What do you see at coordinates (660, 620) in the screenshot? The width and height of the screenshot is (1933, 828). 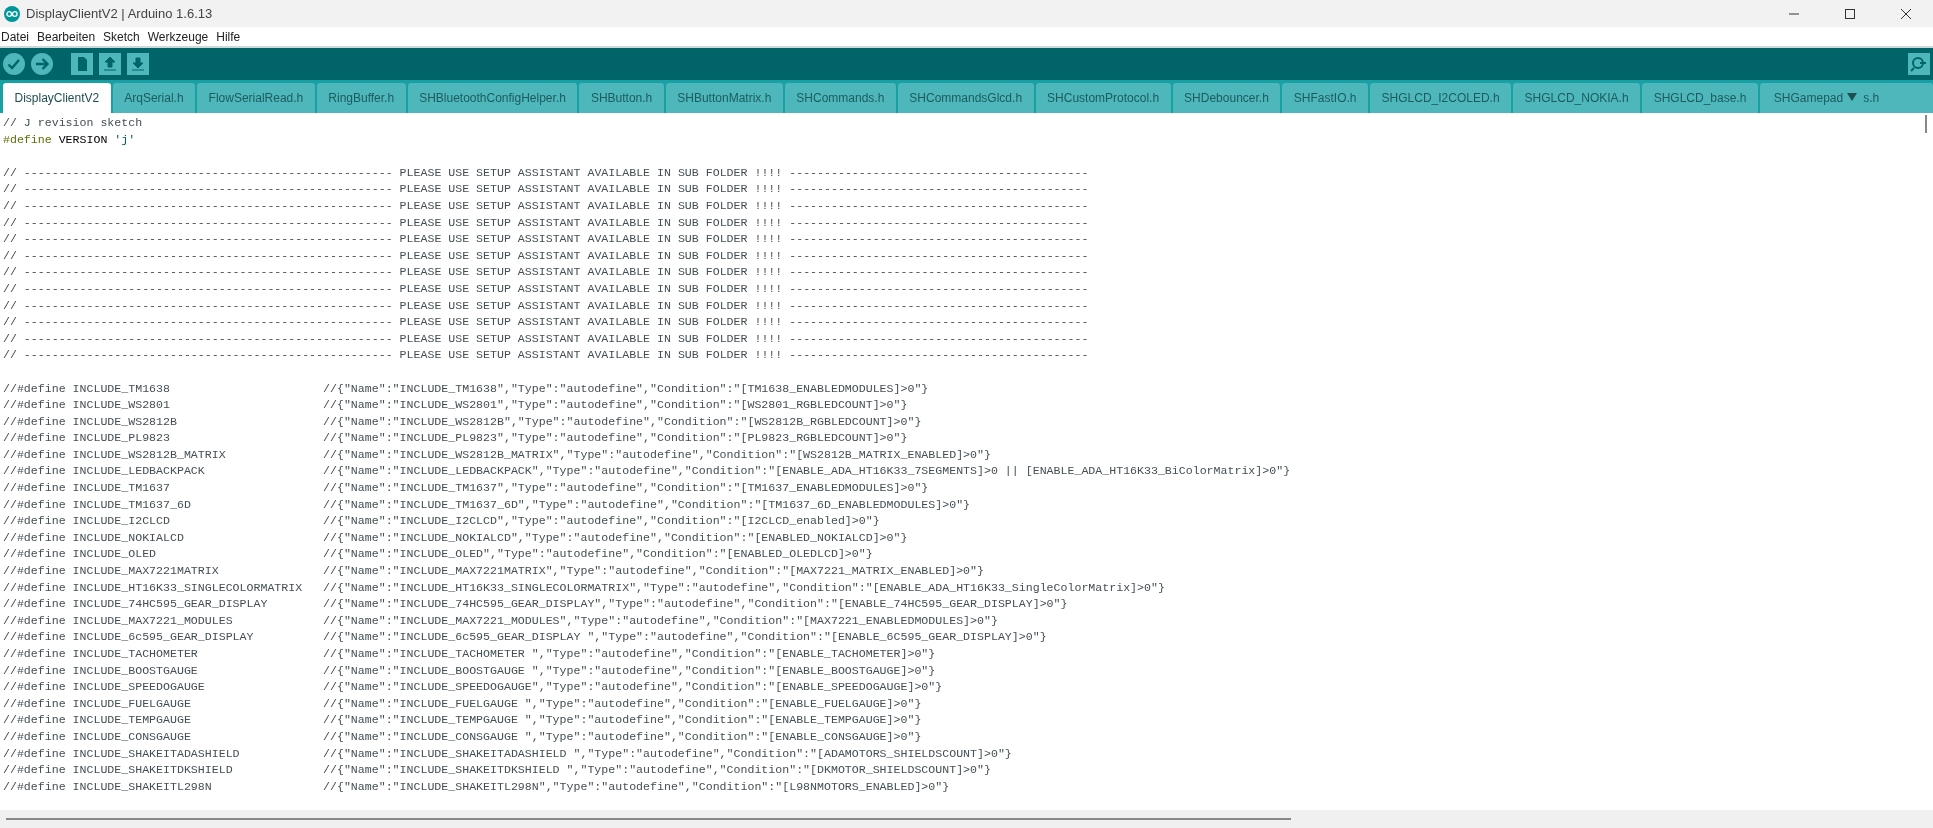 I see `code-comment: //{"Name":"INCLUDE_MAX7221_MODULES","Type":"autodefine","Condition":"[MAX7221_ENABLEDMODULES]>0"}` at bounding box center [660, 620].